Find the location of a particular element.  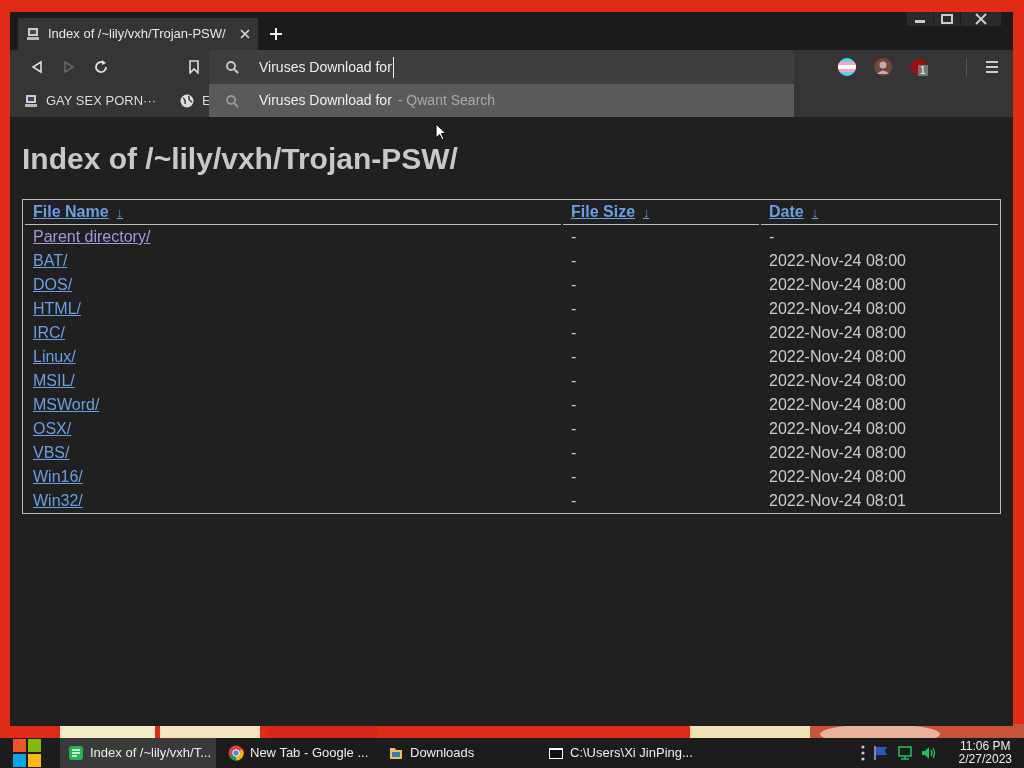

directory-link: Win16/ is located at coordinates (58, 476).